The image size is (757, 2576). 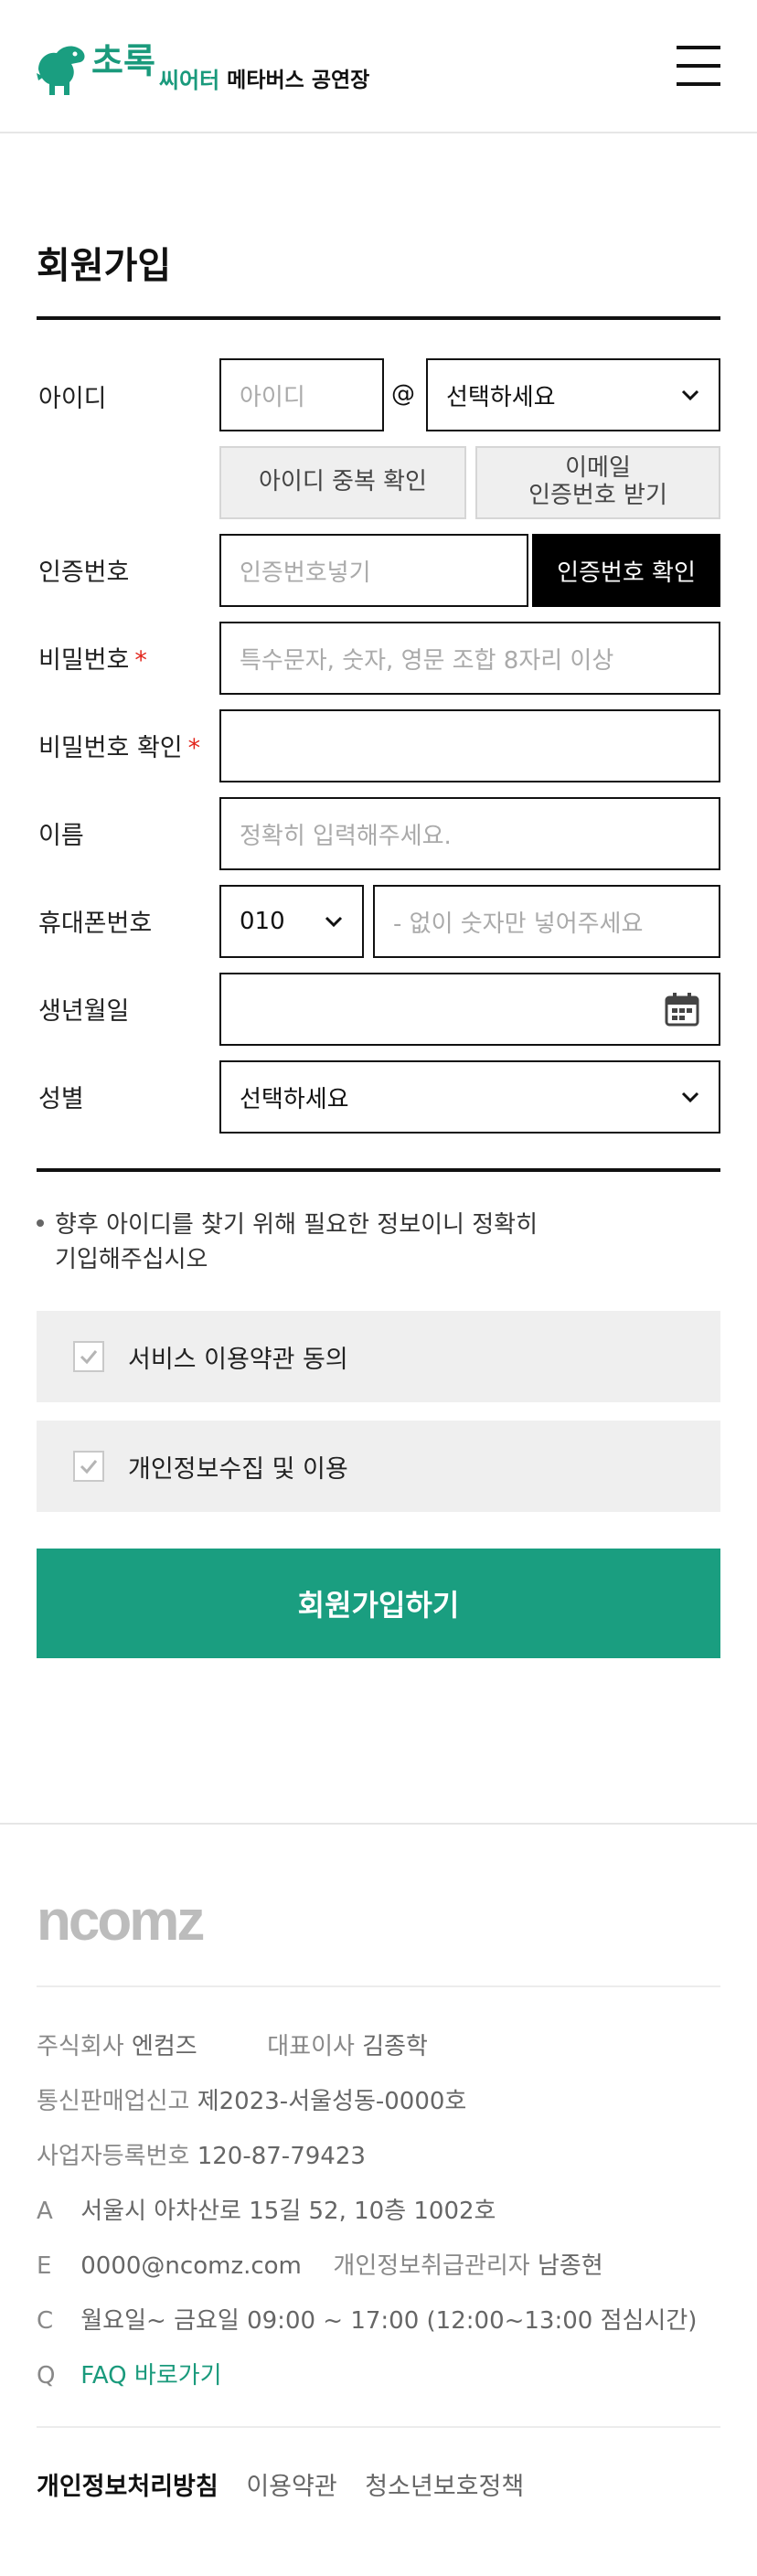 What do you see at coordinates (469, 1010) in the screenshot?
I see `birthdate-input` at bounding box center [469, 1010].